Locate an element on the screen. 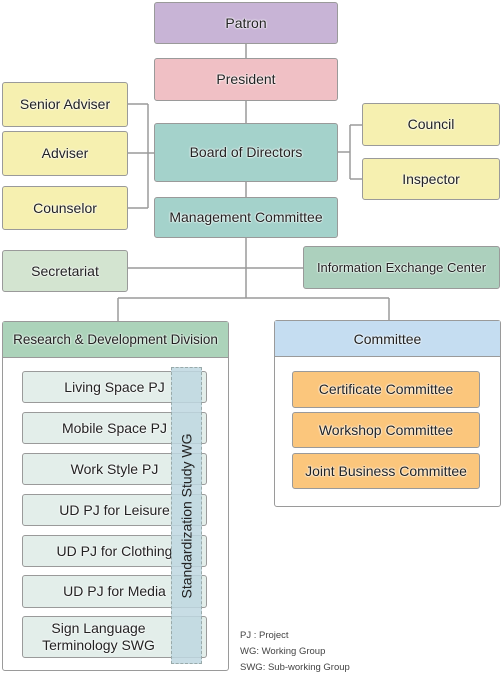  rd-item-label: Mobile Space PJ is located at coordinates (114, 427).